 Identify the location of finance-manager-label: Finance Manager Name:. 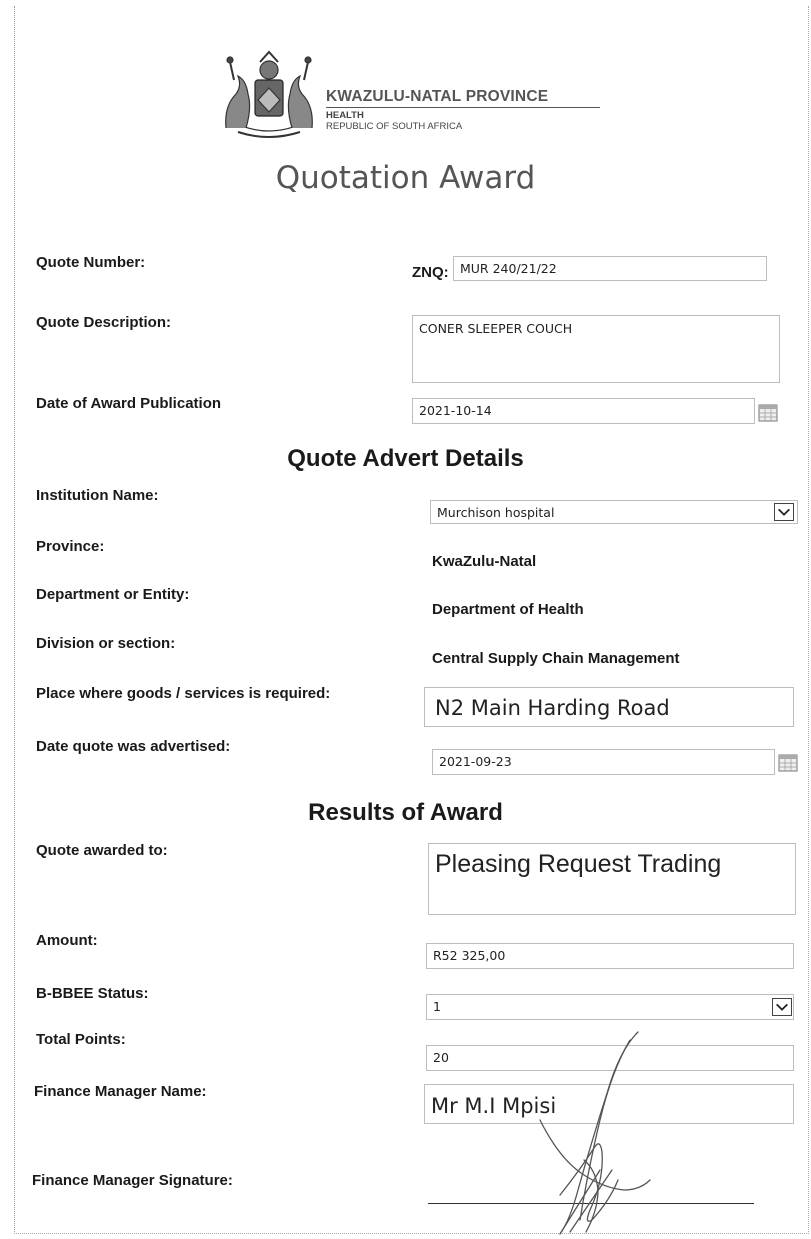
(120, 1091).